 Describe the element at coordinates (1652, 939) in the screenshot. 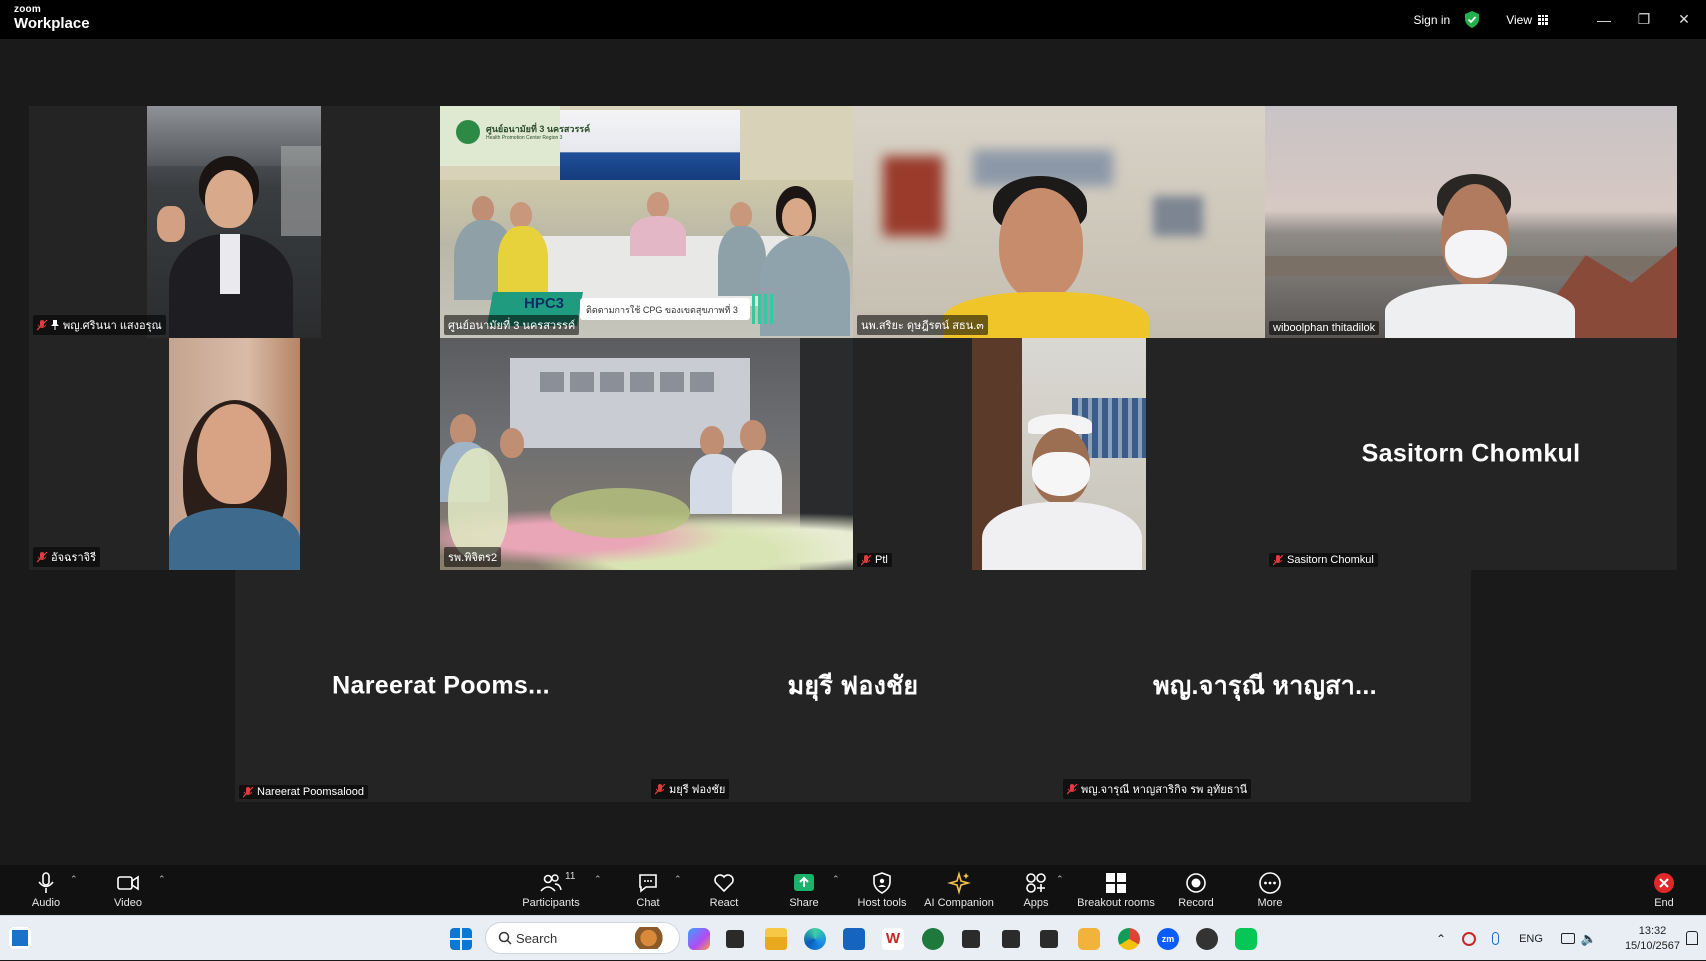

I see `taskbar-clock: 13:32 15/10/2567` at that location.